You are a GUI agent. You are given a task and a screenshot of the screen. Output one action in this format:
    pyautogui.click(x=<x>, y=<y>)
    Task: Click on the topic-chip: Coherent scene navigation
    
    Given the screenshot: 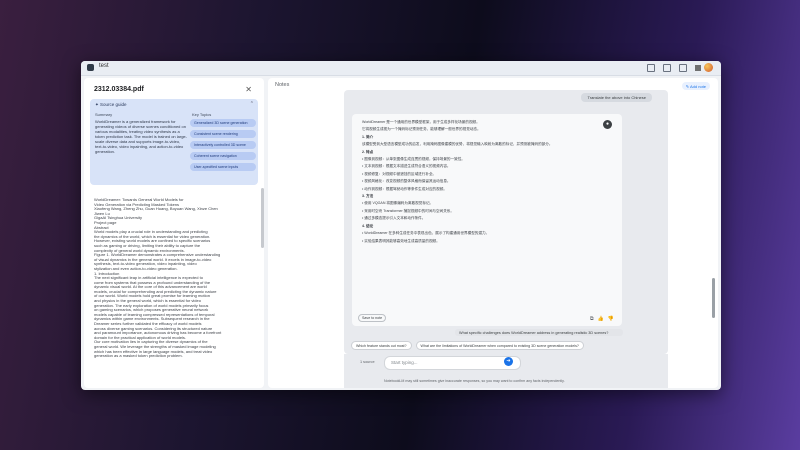 What is the action you would take?
    pyautogui.click(x=223, y=156)
    